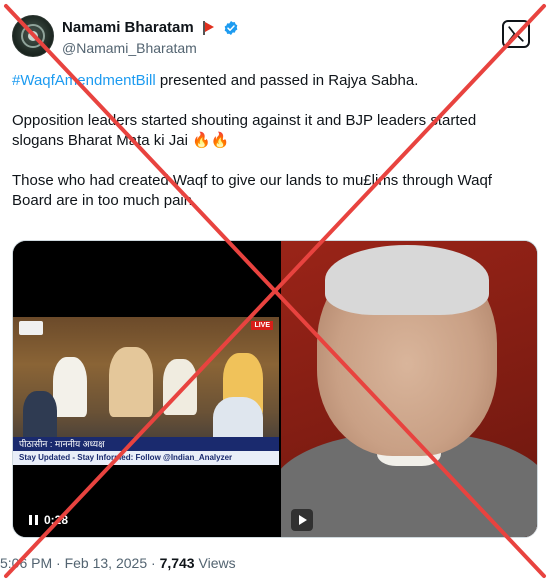 The height and width of the screenshot is (582, 550). What do you see at coordinates (150, 48) in the screenshot?
I see `author-handle: @Namami_Bharatam` at bounding box center [150, 48].